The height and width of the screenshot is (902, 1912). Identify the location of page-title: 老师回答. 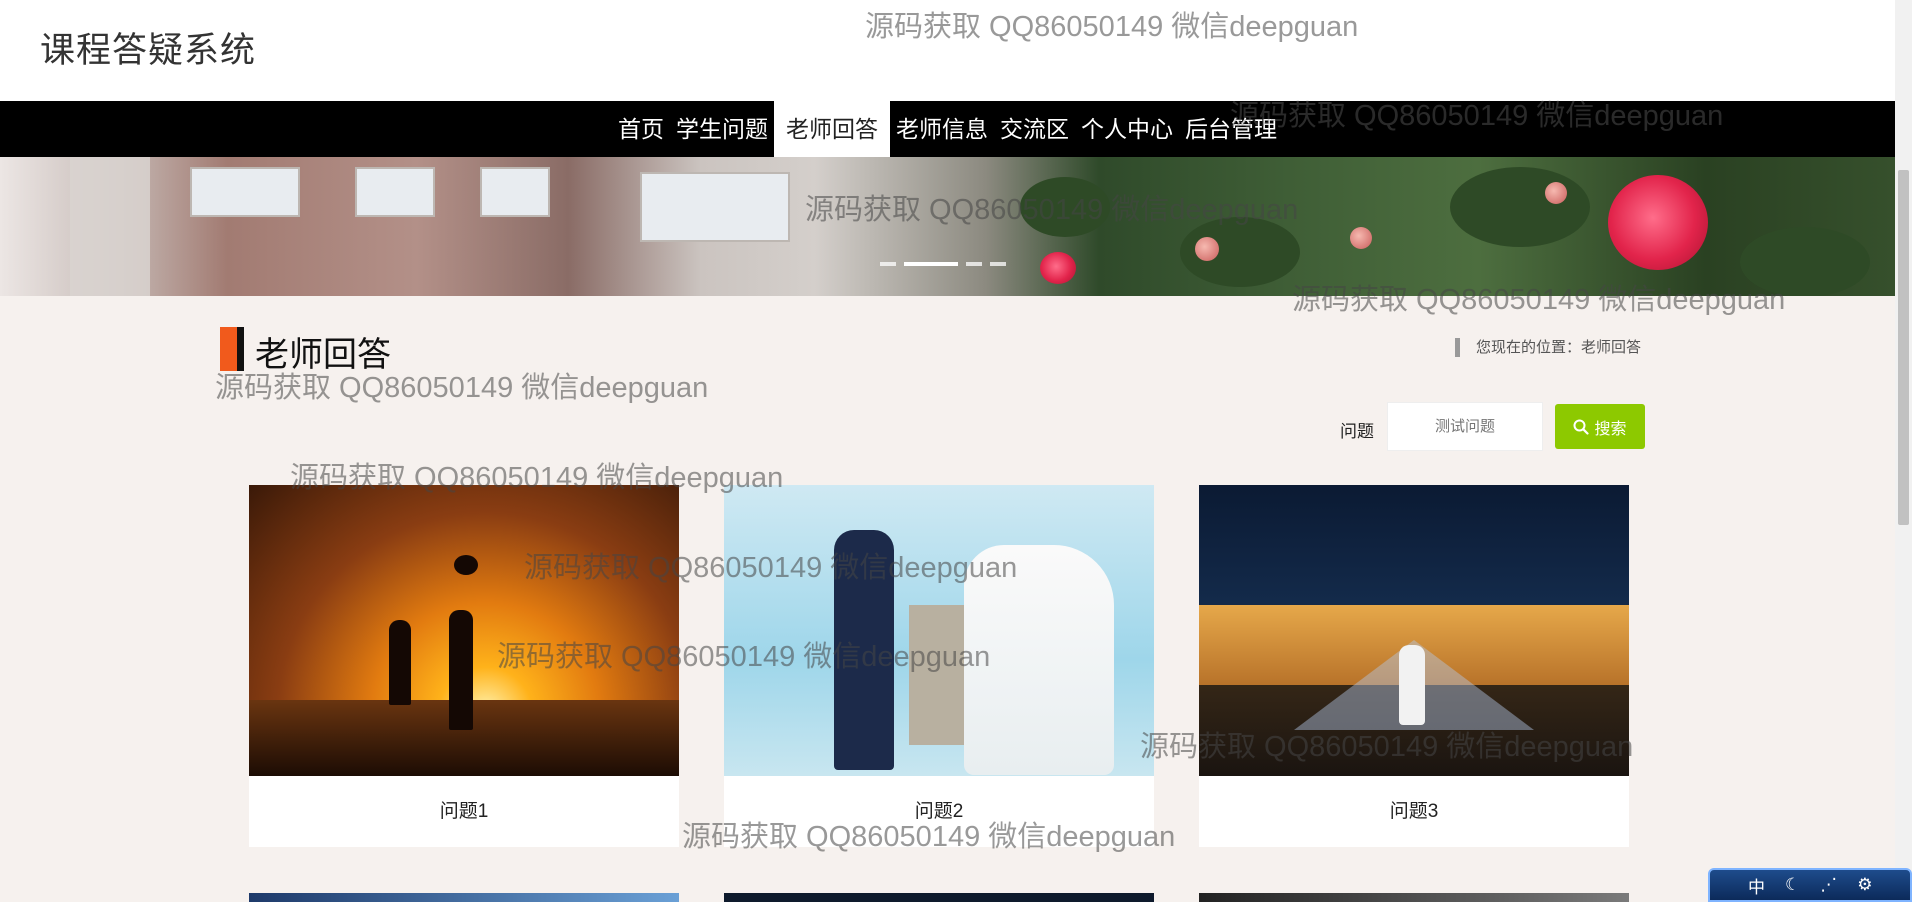
(323, 355).